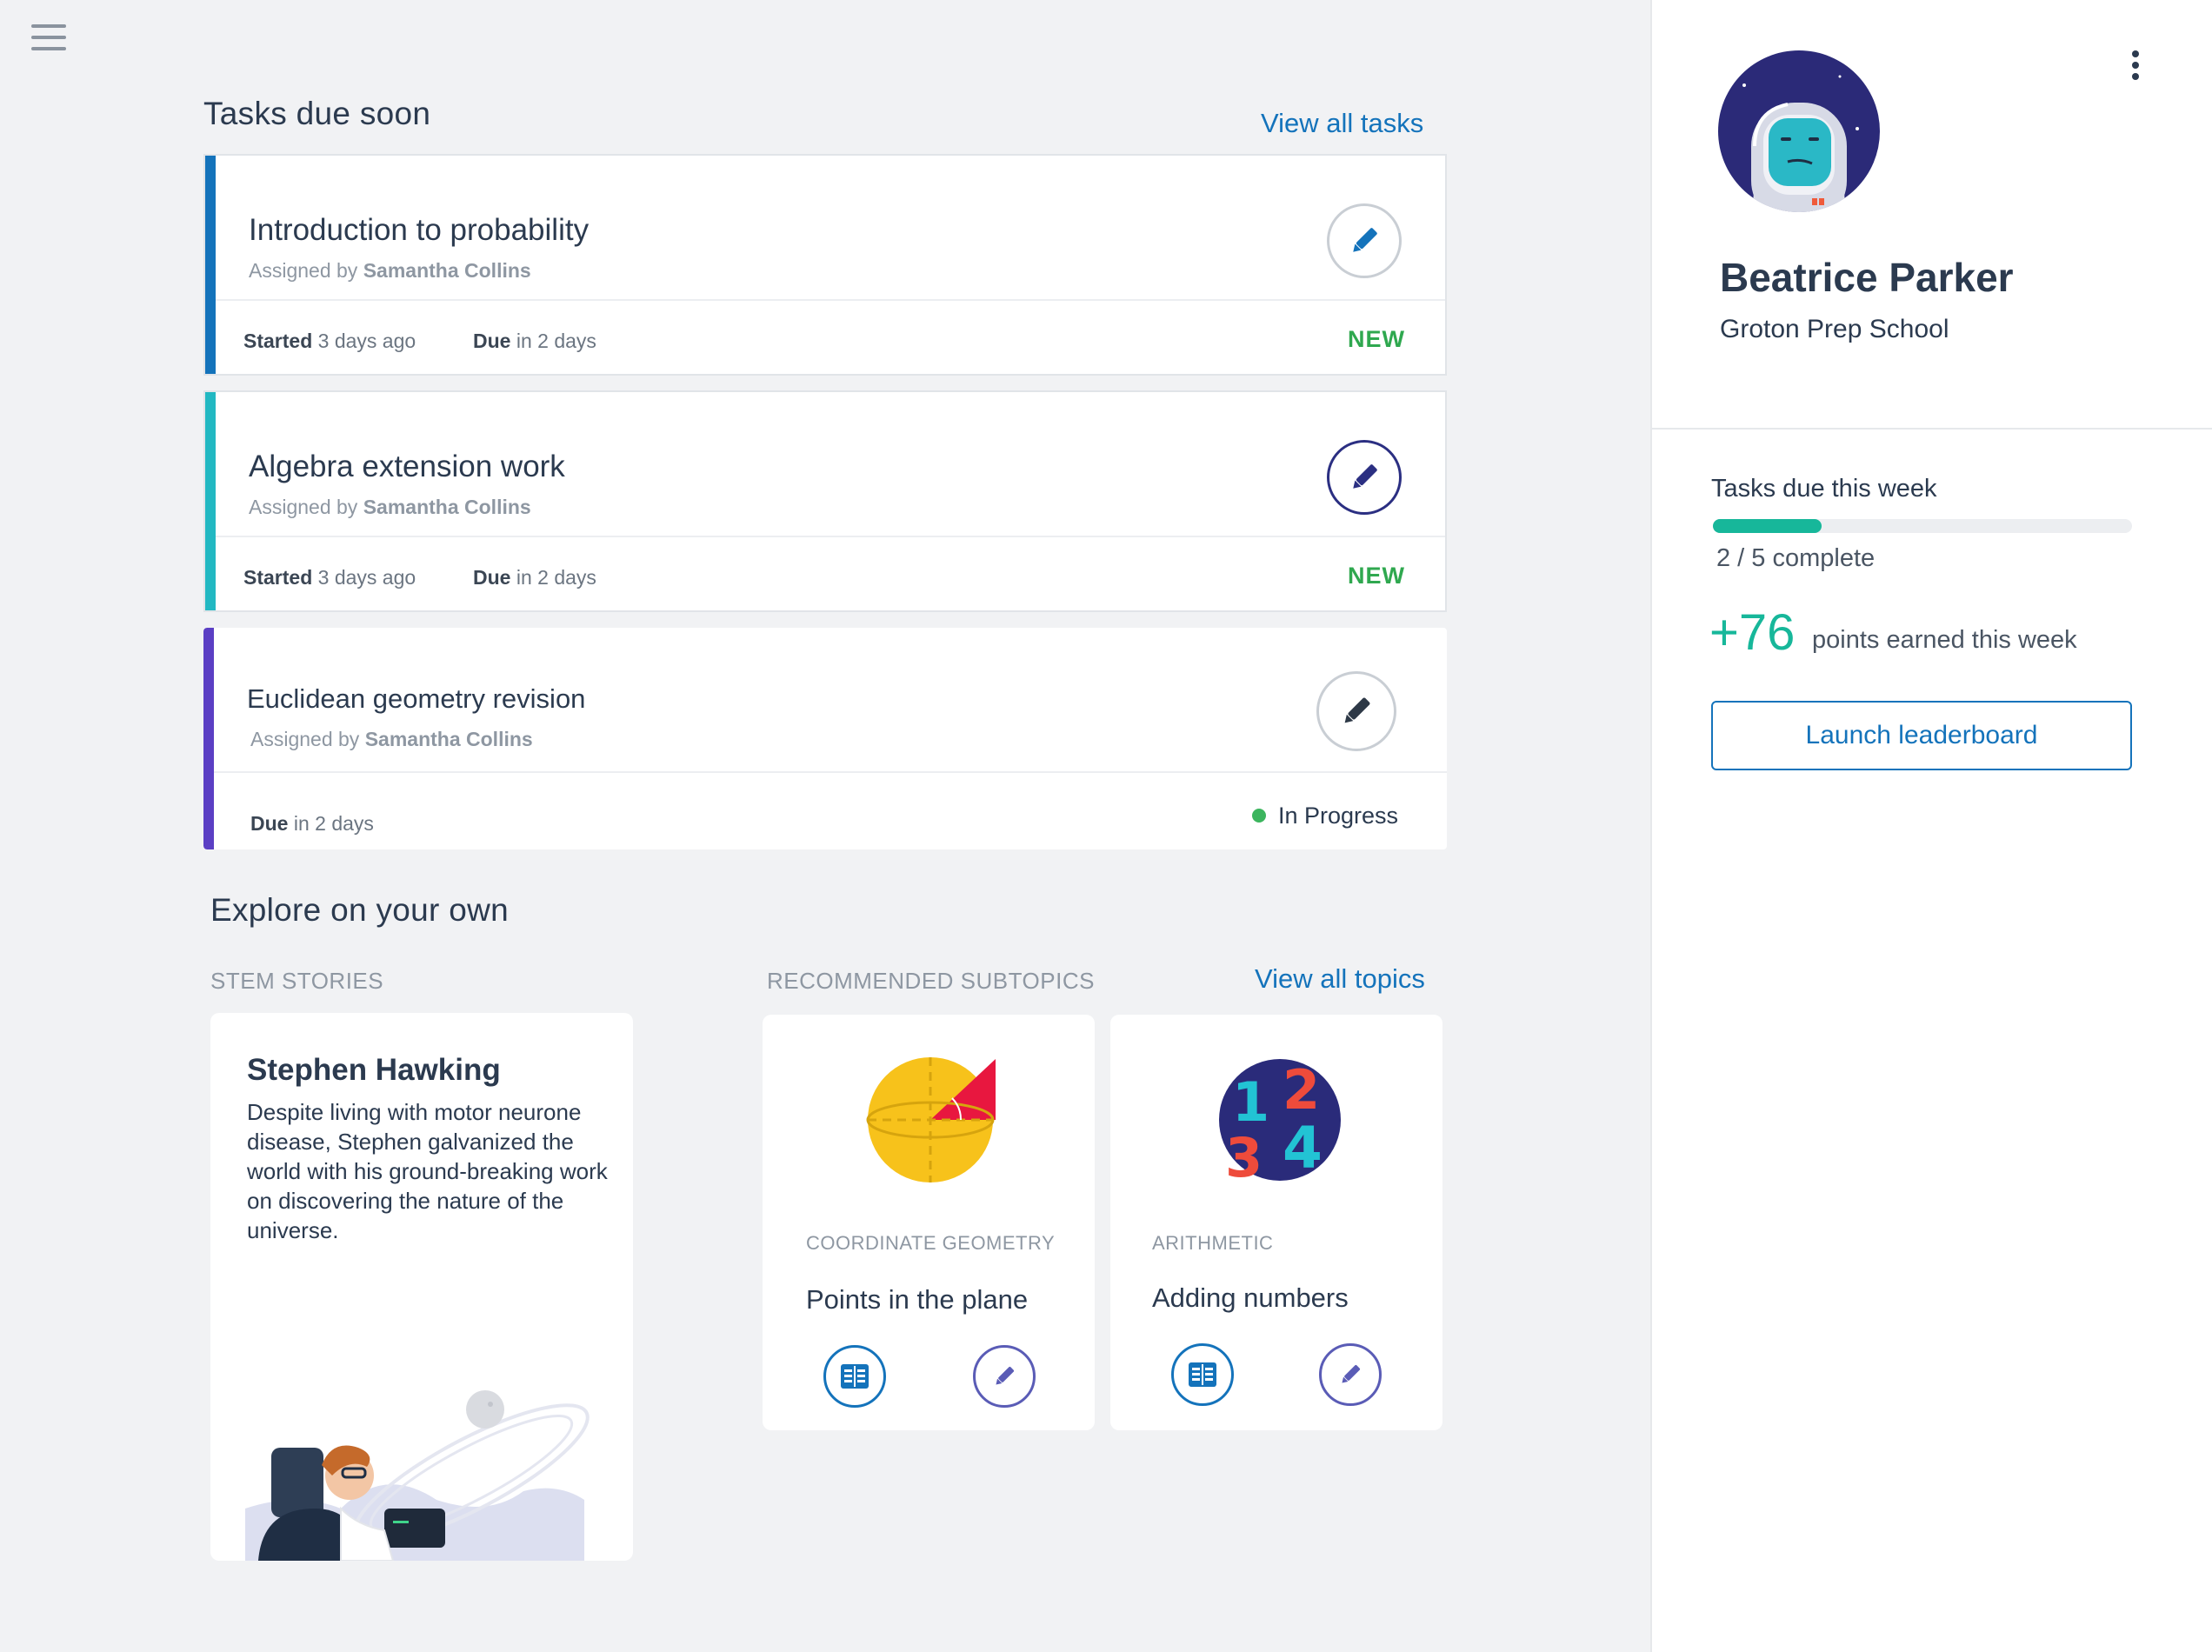 The image size is (2212, 1652). What do you see at coordinates (931, 1243) in the screenshot?
I see `subtopic-category: COORDINATE GEOMETRY` at bounding box center [931, 1243].